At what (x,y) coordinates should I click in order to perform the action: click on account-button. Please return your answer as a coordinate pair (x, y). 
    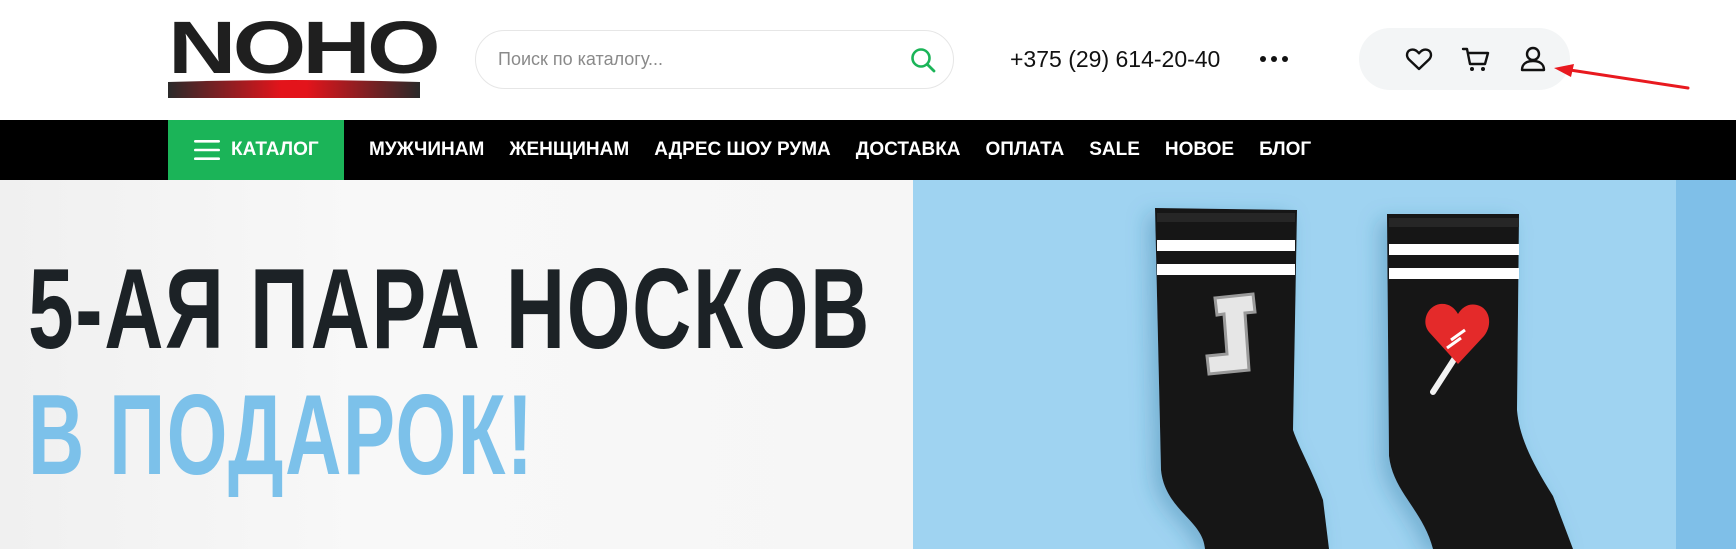
    Looking at the image, I should click on (1533, 59).